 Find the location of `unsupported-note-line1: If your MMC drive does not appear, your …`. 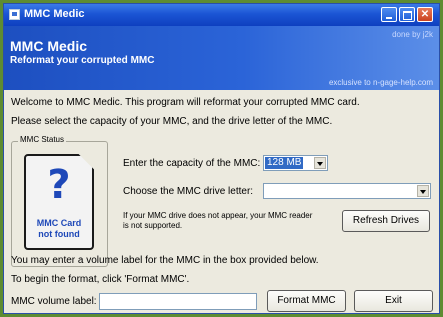

unsupported-note-line1: If your MMC drive does not appear, your … is located at coordinates (218, 215).